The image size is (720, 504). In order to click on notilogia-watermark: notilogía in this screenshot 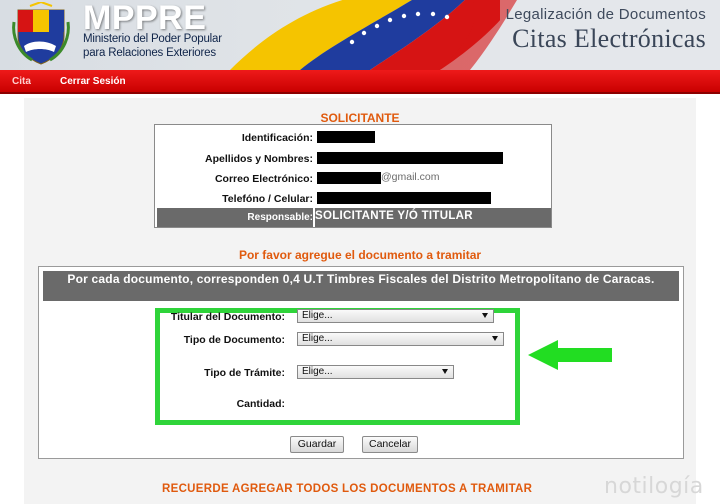, I will do `click(654, 486)`.